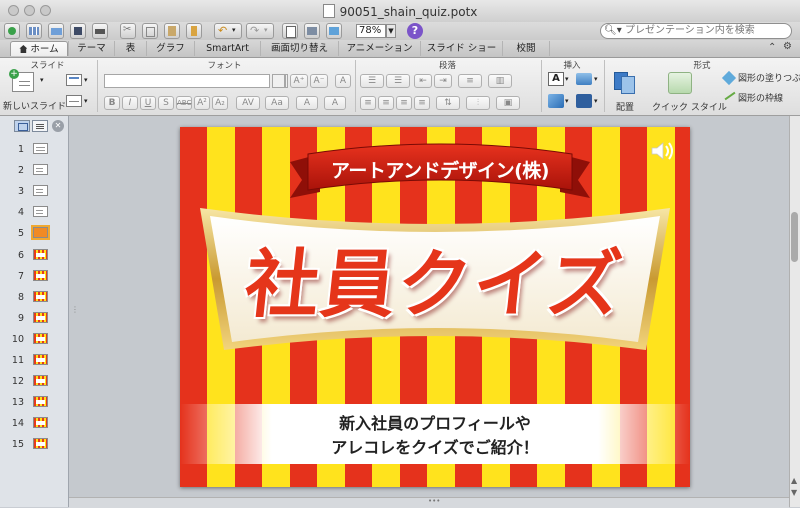  Describe the element at coordinates (584, 101) in the screenshot. I see `media-icon` at that location.